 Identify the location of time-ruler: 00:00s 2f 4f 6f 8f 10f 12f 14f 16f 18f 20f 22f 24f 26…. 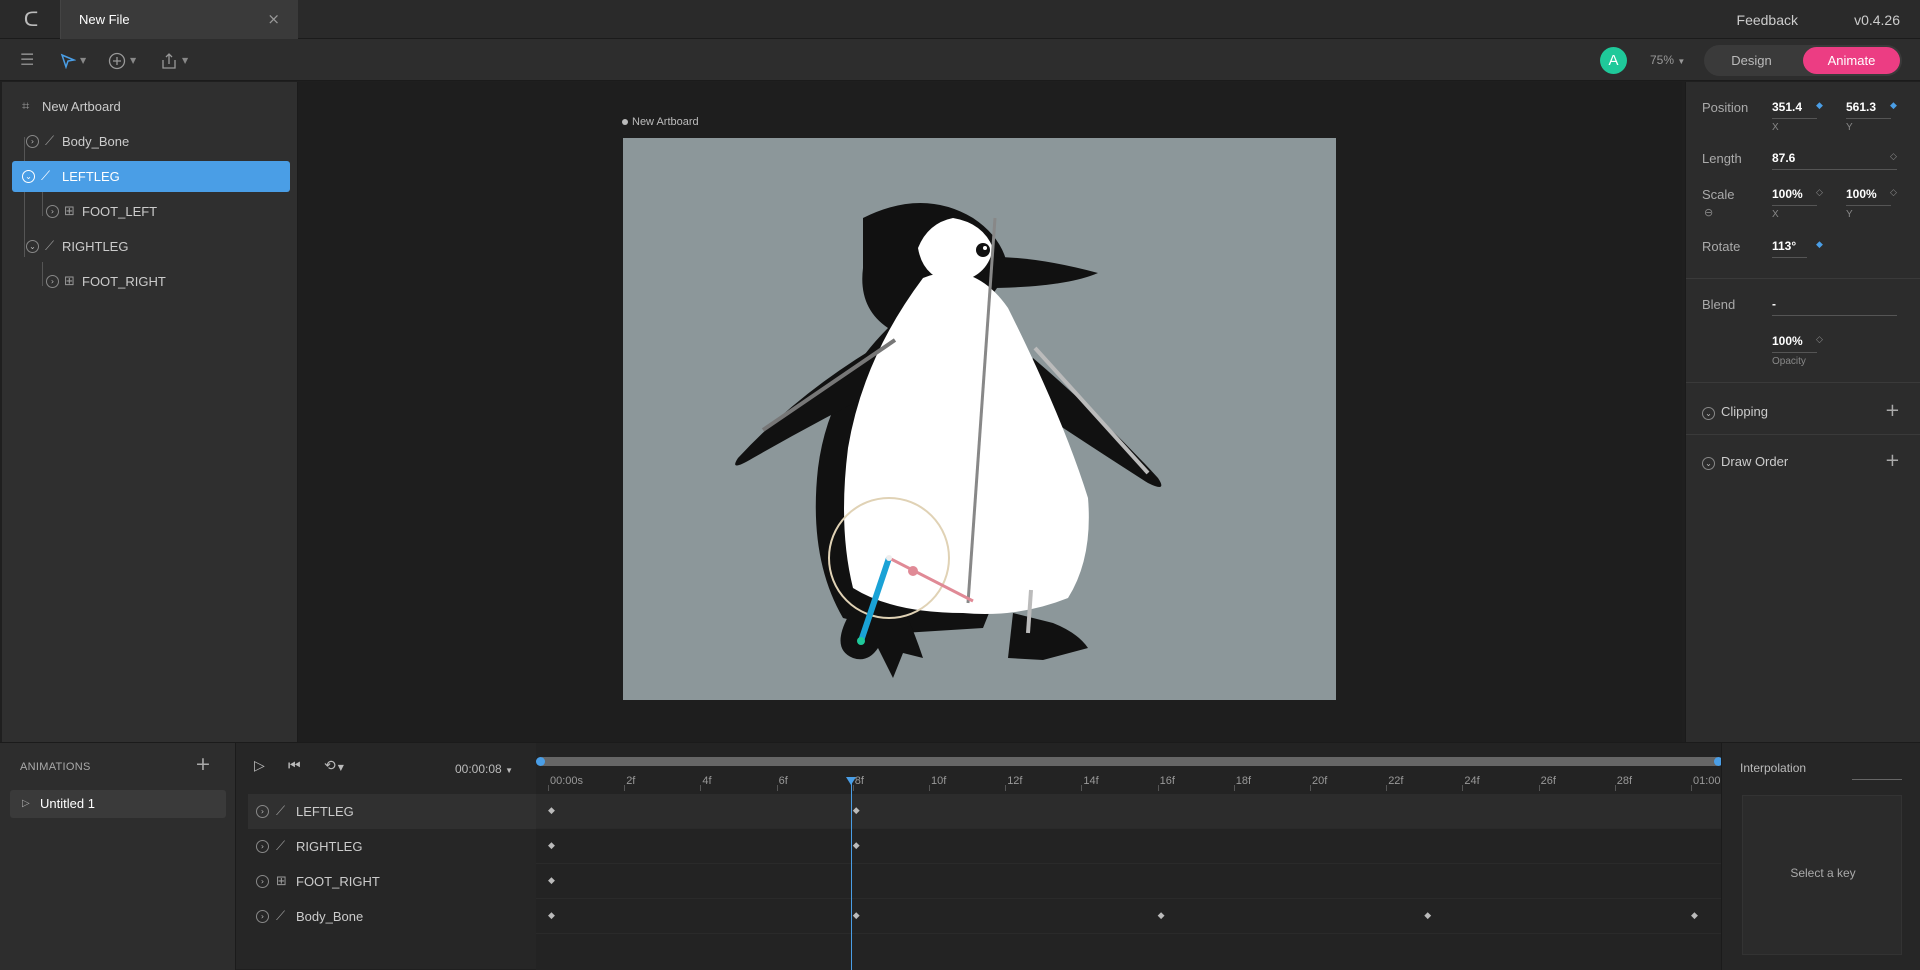
(1128, 781).